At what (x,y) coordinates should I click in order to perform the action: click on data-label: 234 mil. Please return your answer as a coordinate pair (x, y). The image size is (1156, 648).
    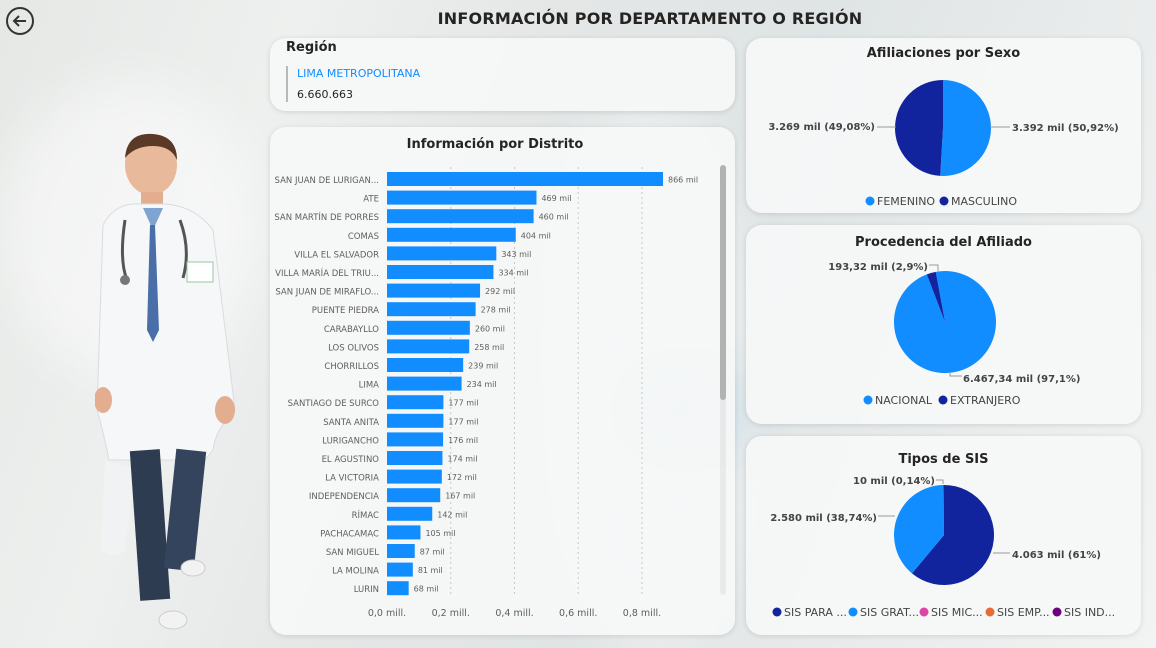
    Looking at the image, I should click on (482, 384).